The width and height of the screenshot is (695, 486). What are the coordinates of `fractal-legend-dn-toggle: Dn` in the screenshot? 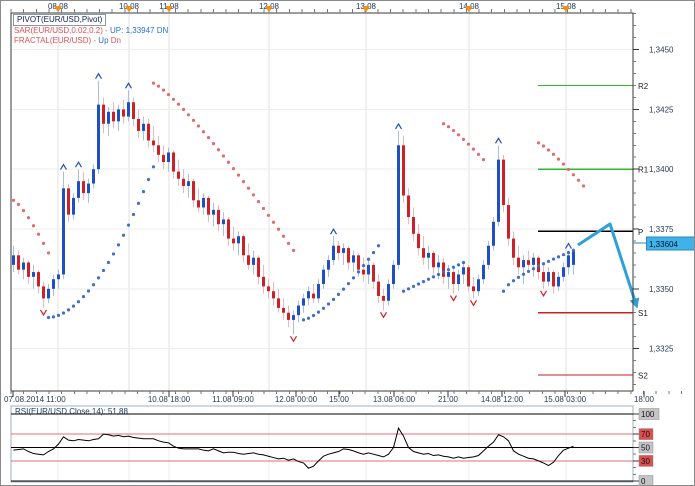 It's located at (115, 40).